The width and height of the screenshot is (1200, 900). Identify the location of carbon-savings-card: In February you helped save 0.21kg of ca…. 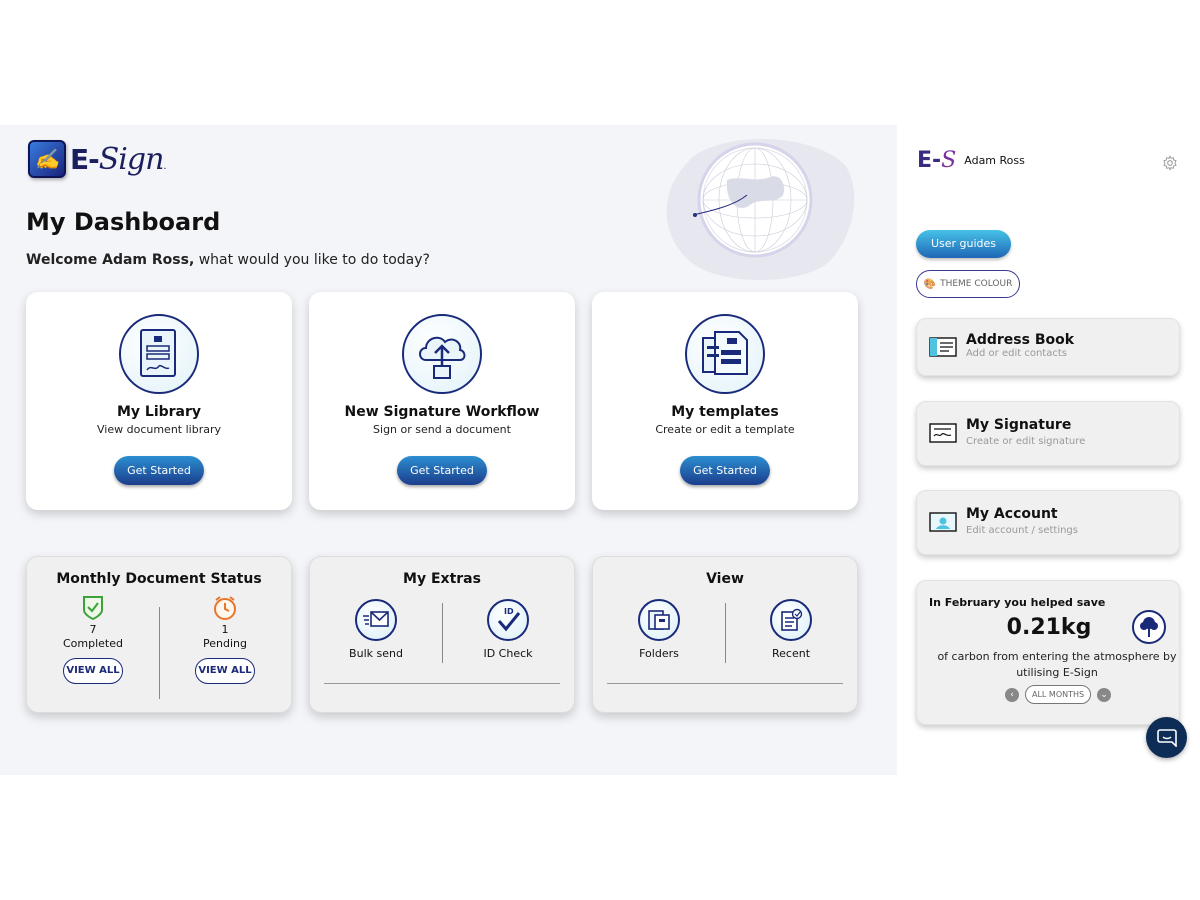
(1048, 652).